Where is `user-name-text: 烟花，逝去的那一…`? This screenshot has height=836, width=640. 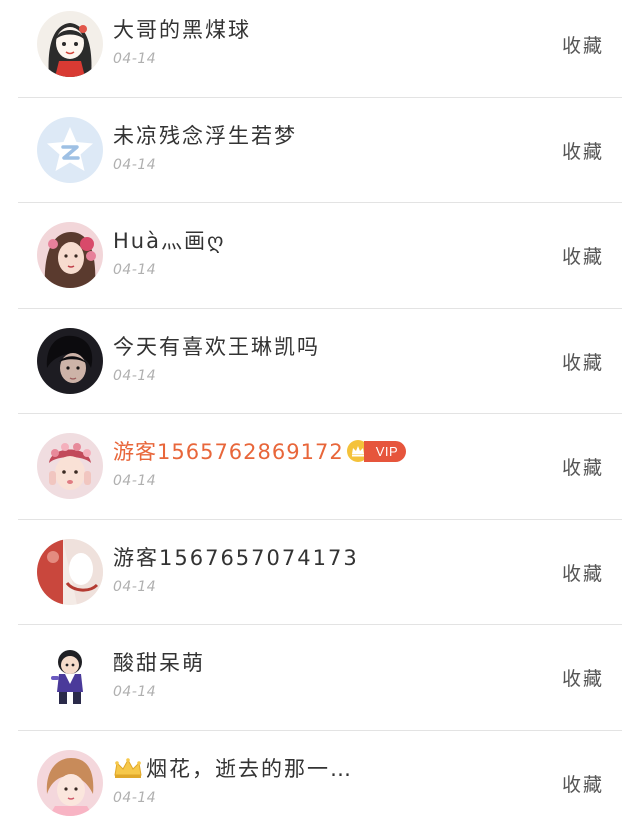
user-name-text: 烟花，逝去的那一… is located at coordinates (249, 768).